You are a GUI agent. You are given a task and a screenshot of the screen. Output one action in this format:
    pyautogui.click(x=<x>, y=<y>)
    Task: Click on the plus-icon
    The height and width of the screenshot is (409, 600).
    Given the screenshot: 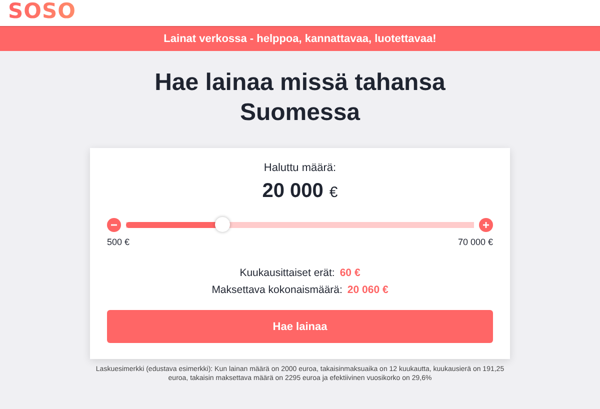 What is the action you would take?
    pyautogui.click(x=486, y=225)
    